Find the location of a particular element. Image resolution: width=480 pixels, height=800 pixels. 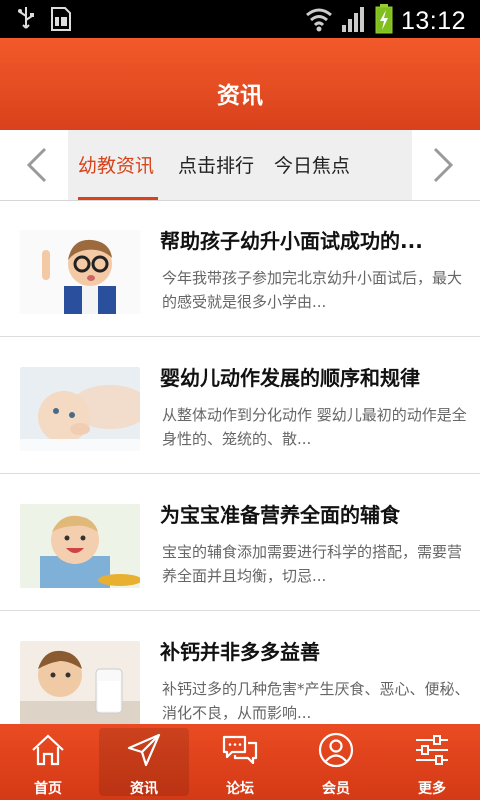

chevron-left-icon is located at coordinates (36, 165).